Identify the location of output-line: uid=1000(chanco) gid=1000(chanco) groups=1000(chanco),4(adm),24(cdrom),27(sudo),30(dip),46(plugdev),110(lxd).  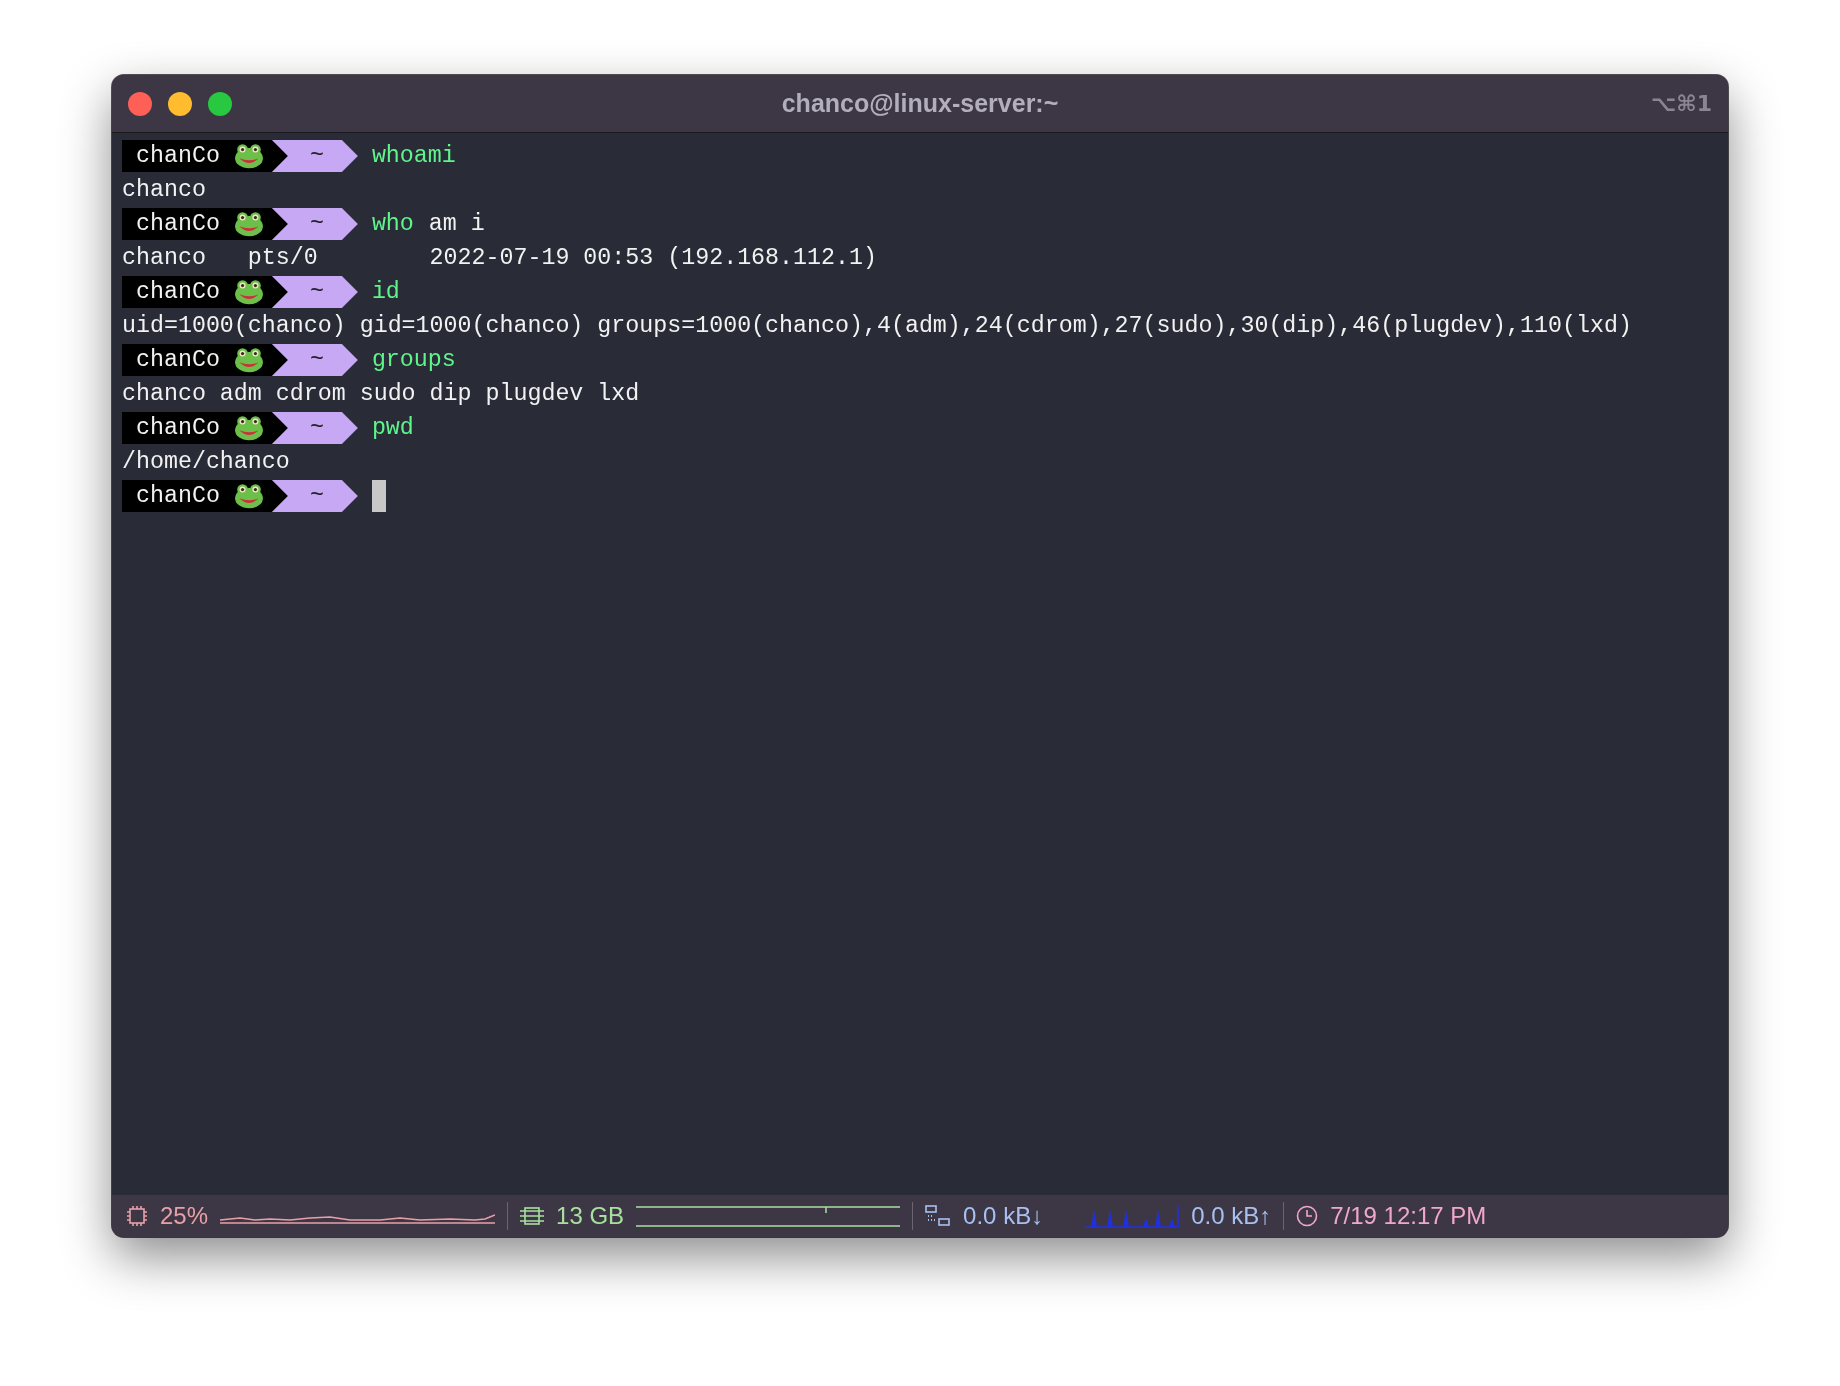
(877, 326).